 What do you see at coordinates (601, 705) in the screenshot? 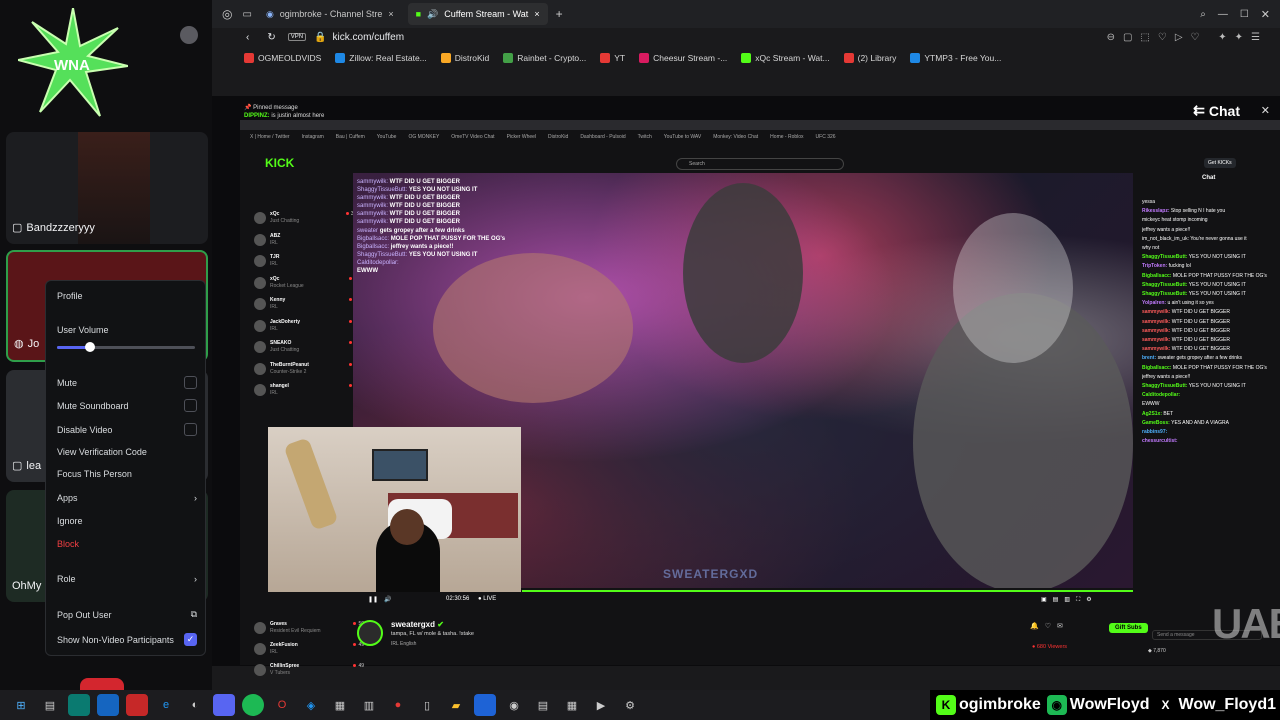
I see `media-player-icon: ▶` at bounding box center [601, 705].